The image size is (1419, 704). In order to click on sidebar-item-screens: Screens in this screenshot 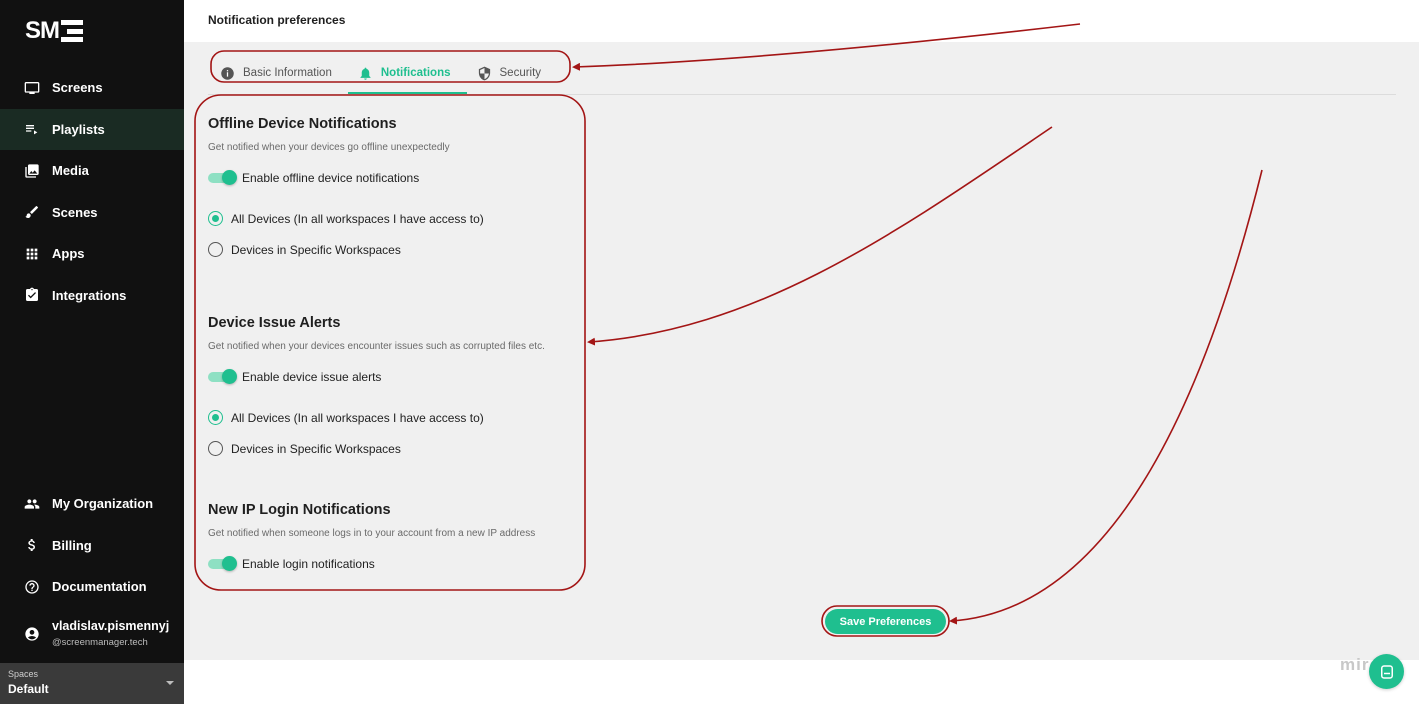, I will do `click(92, 88)`.